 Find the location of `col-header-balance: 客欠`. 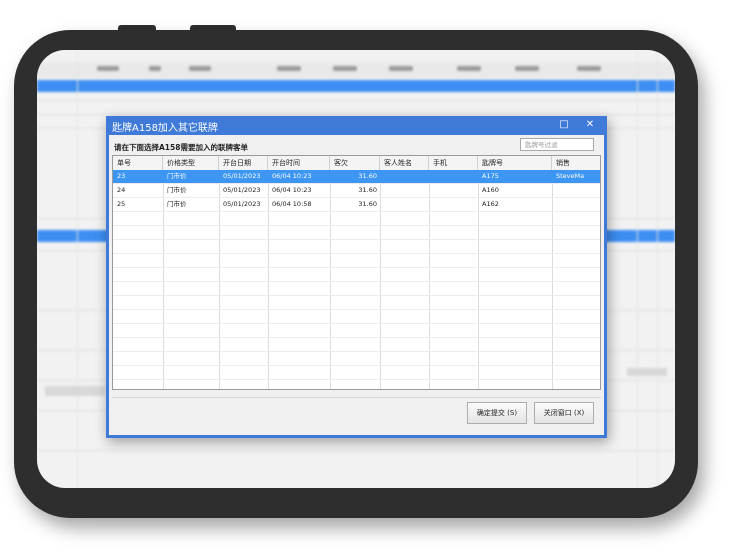

col-header-balance: 客欠 is located at coordinates (355, 163).